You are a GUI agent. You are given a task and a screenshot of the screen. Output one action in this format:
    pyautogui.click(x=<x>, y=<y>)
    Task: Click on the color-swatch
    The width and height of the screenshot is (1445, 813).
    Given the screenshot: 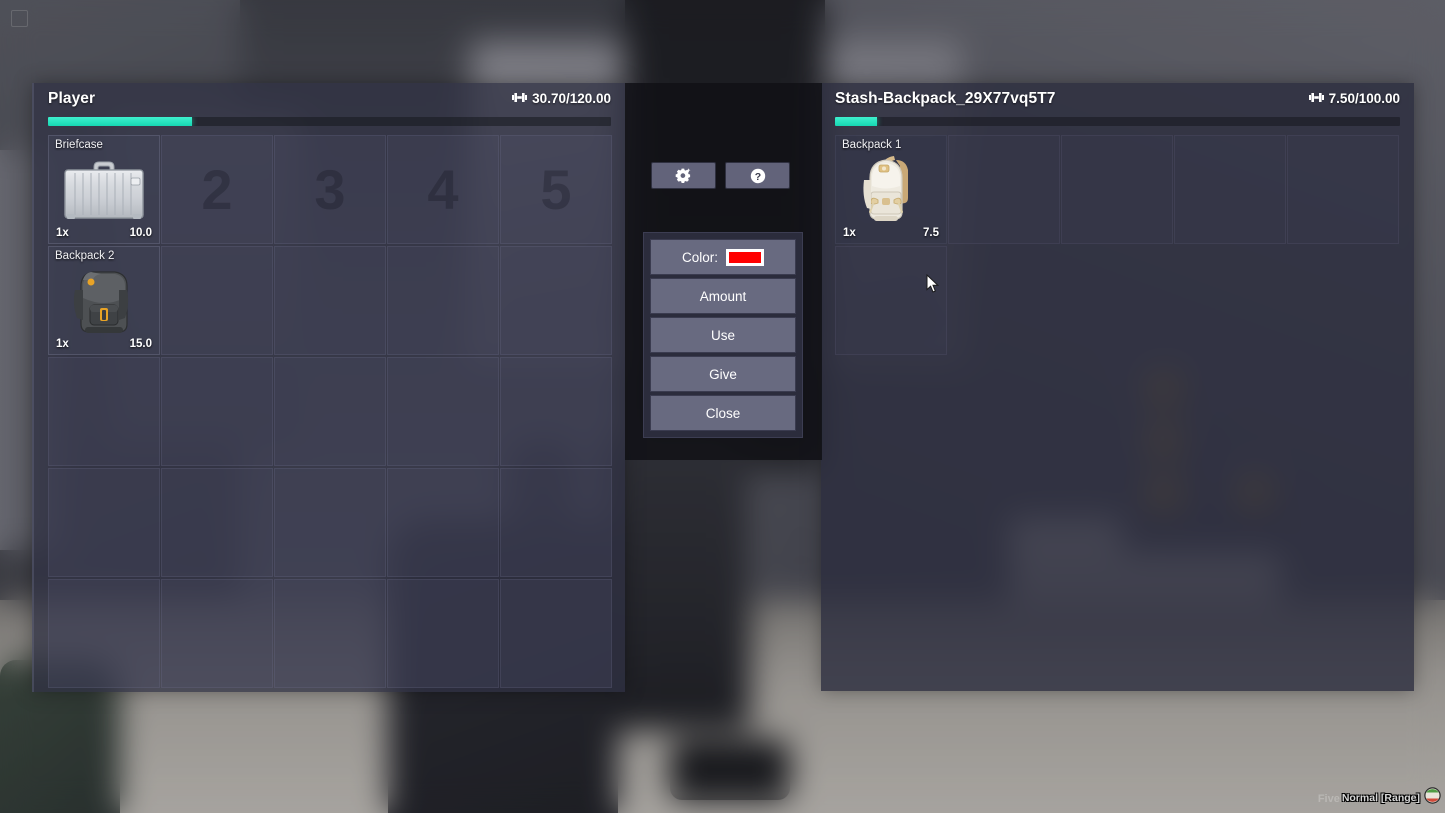 What is the action you would take?
    pyautogui.click(x=745, y=257)
    